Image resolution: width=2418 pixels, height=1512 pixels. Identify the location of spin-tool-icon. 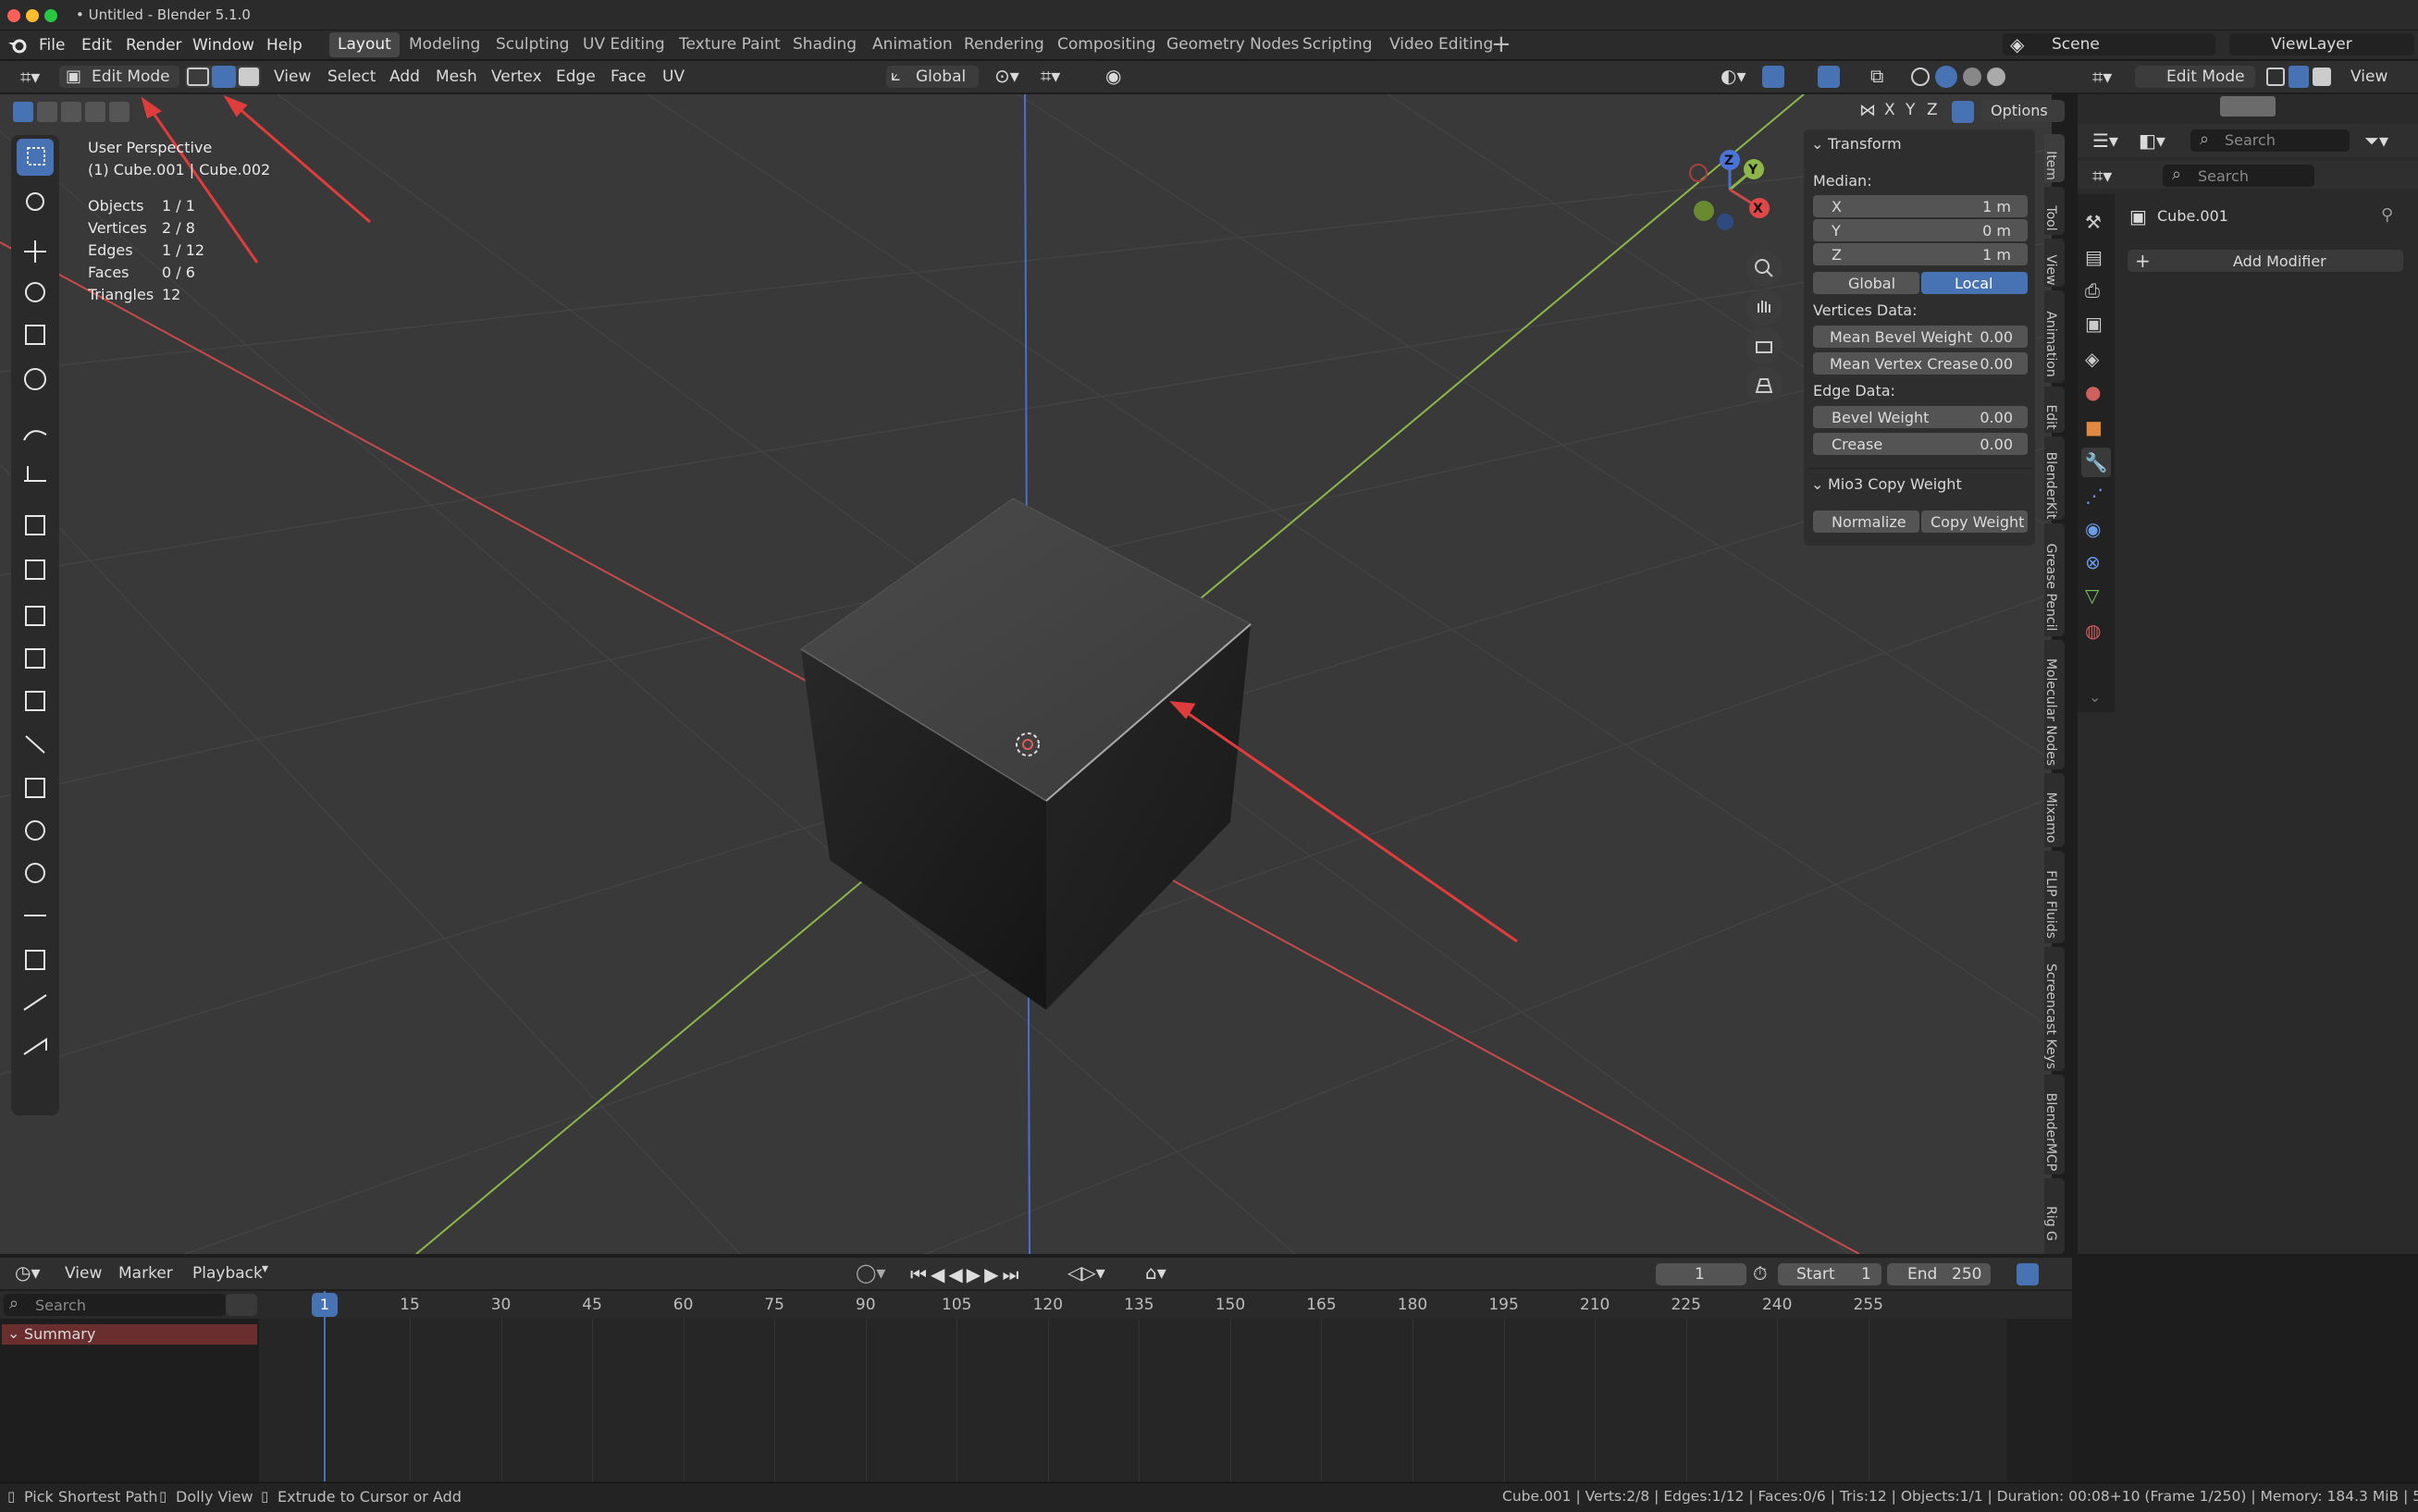
(36, 830).